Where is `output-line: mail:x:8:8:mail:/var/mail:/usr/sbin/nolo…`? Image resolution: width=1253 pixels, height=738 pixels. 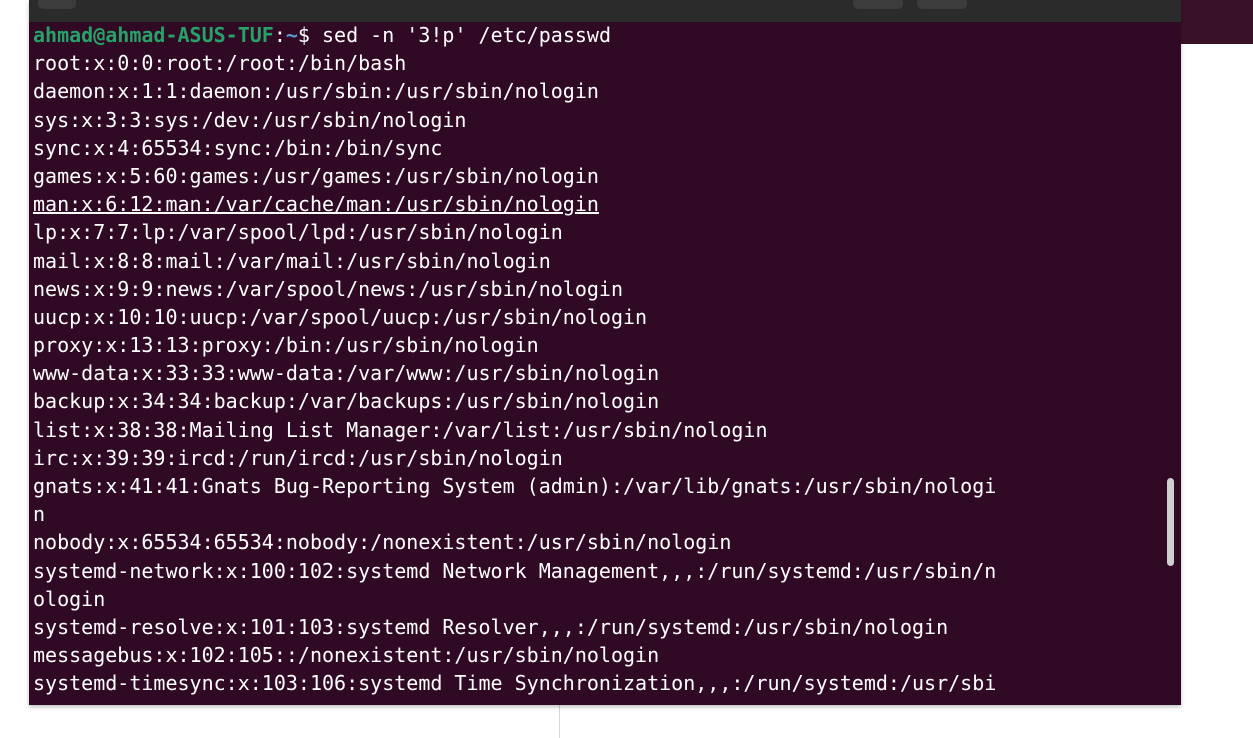
output-line: mail:x:8:8:mail:/var/mail:/usr/sbin/nolo… is located at coordinates (292, 260).